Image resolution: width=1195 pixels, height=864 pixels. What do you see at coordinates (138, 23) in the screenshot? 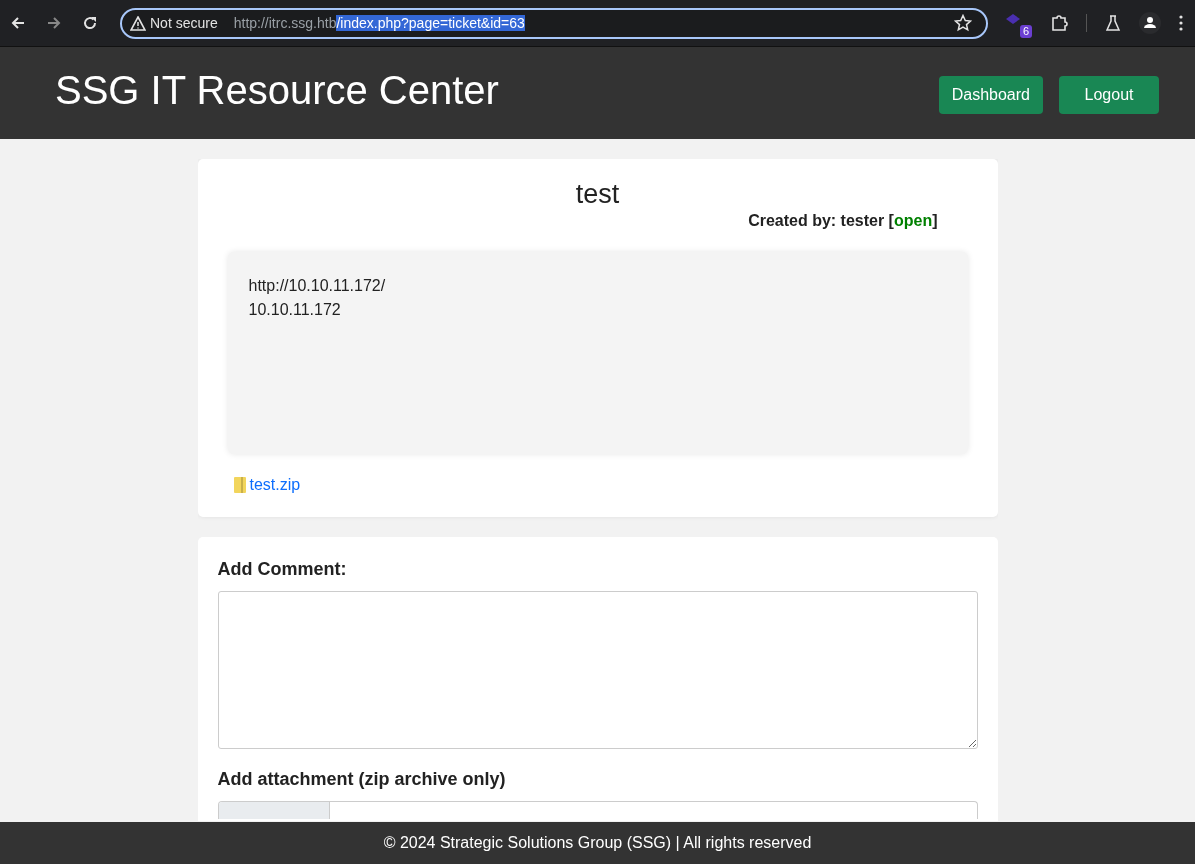
I see `warning-icon` at bounding box center [138, 23].